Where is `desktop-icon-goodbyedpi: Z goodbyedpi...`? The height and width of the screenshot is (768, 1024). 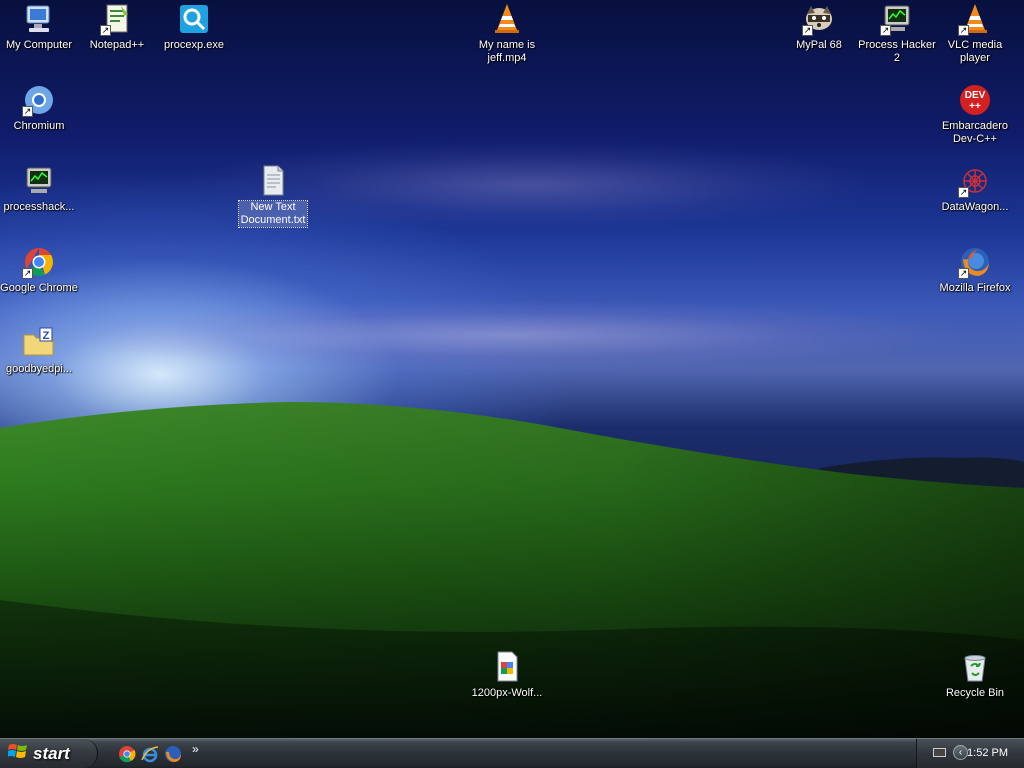
desktop-icon-goodbyedpi: Z goodbyedpi... is located at coordinates (39, 351).